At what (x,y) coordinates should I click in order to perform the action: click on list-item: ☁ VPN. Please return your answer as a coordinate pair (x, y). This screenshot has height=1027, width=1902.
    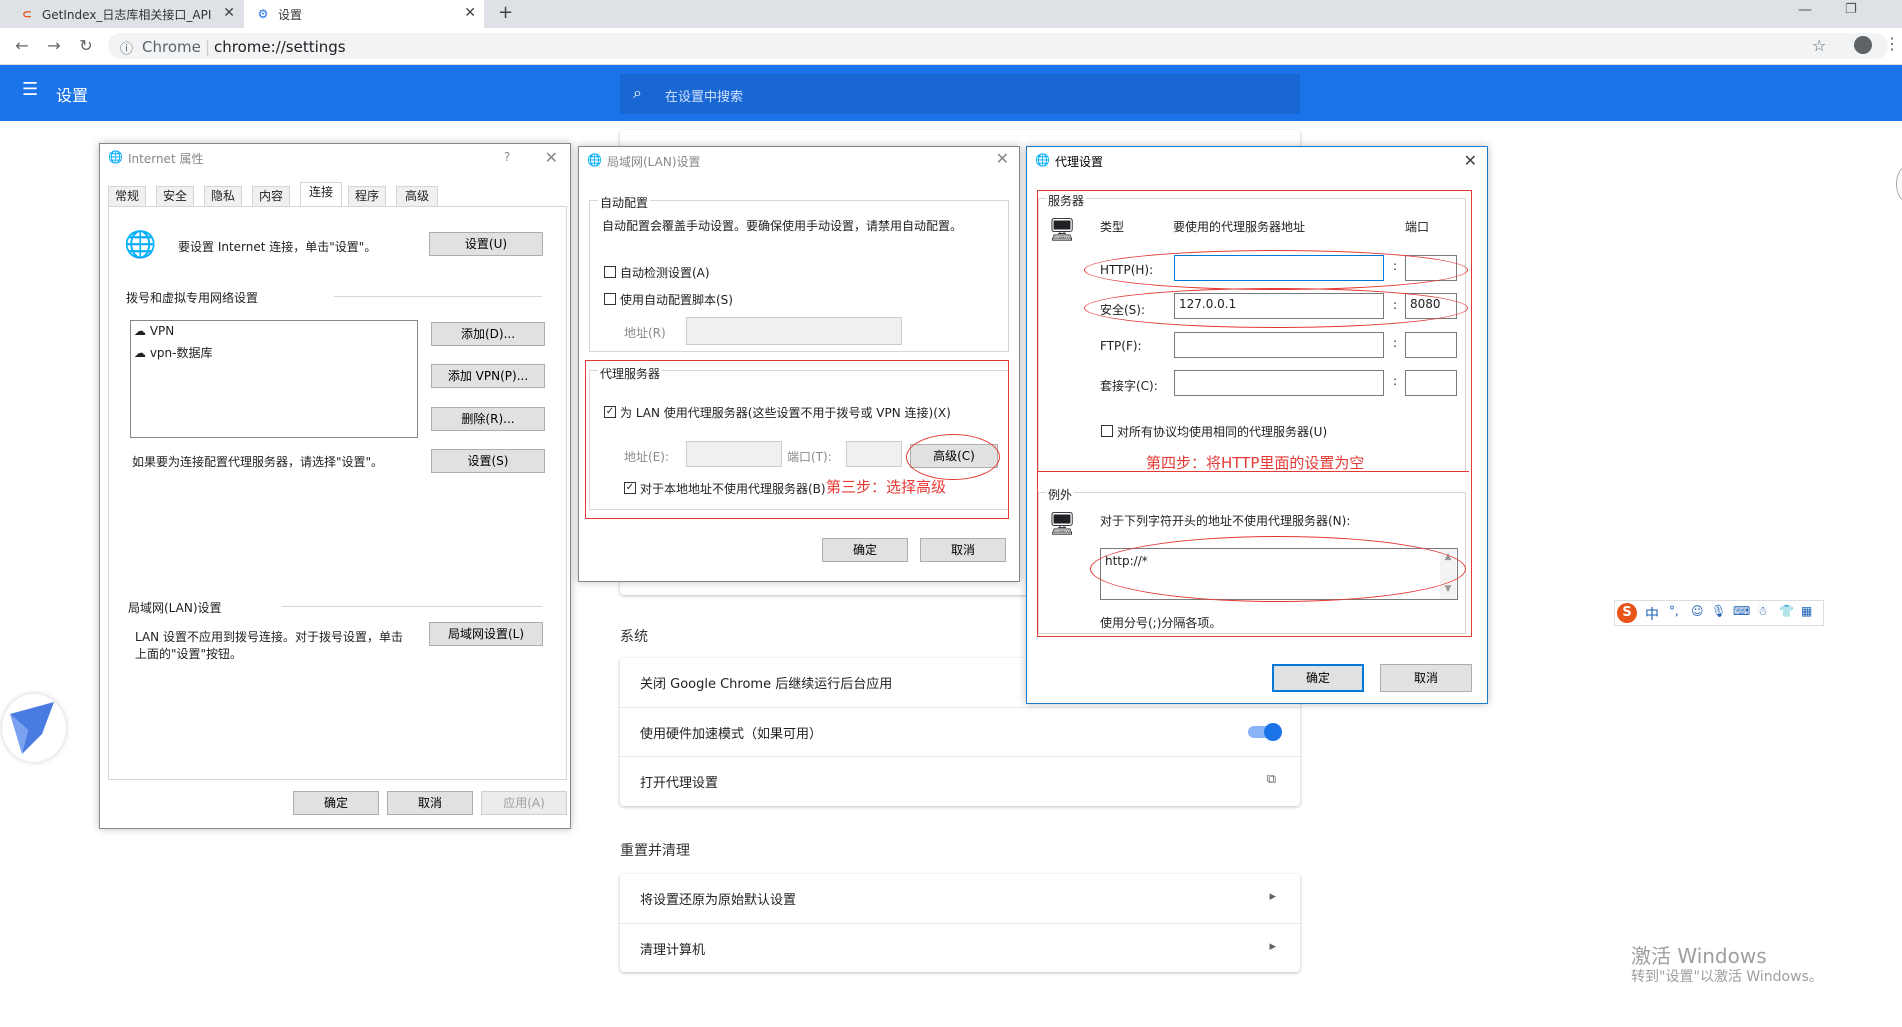
    Looking at the image, I should click on (154, 331).